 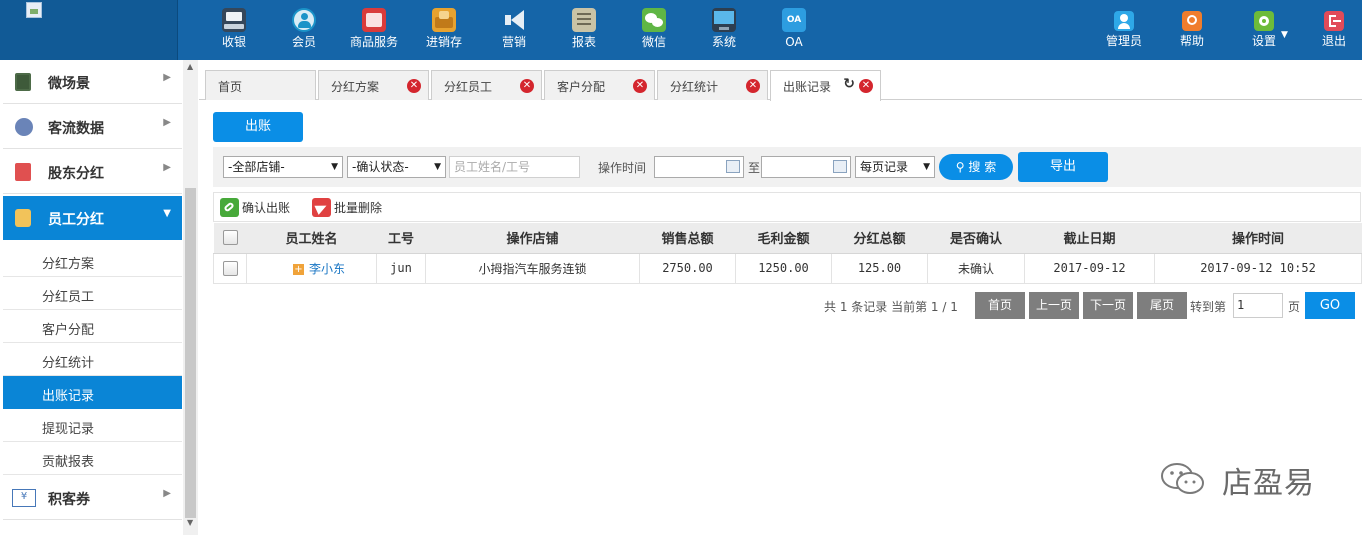 I want to click on wechat-icon, so click(x=1182, y=478).